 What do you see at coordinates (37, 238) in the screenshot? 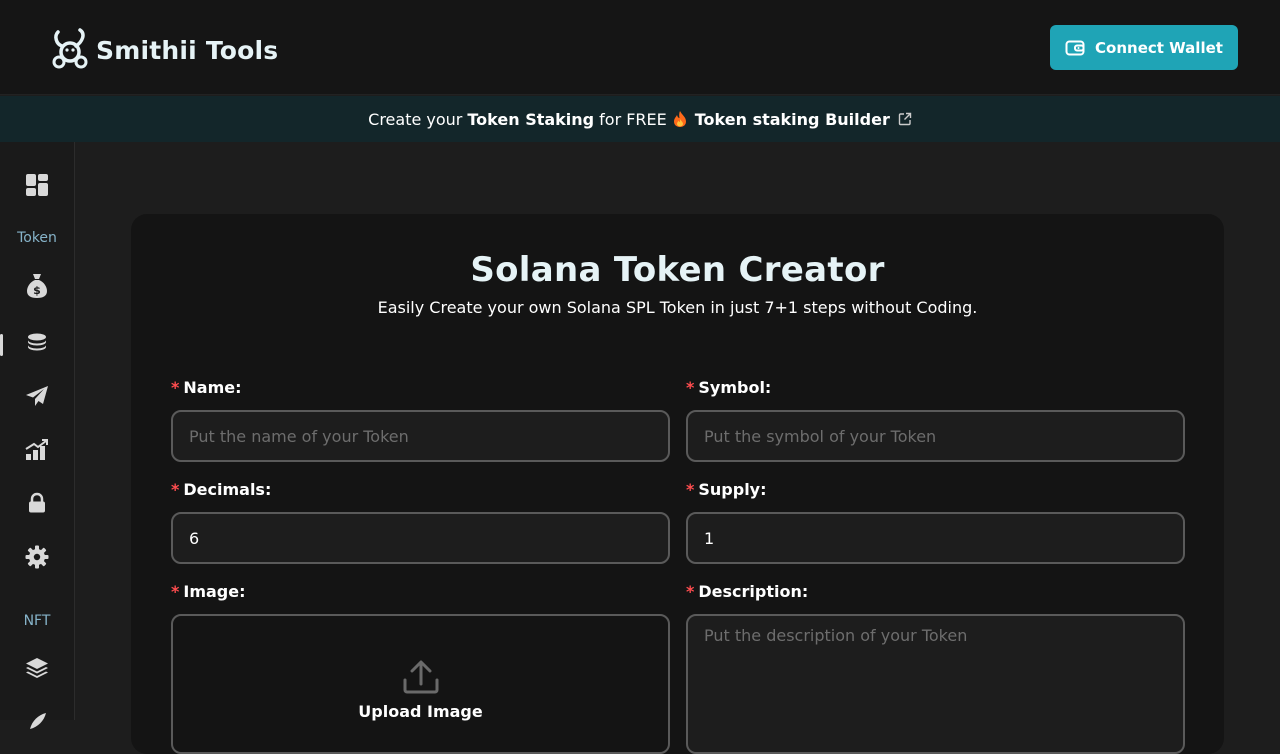
I see `sidebar-section-token: Token` at bounding box center [37, 238].